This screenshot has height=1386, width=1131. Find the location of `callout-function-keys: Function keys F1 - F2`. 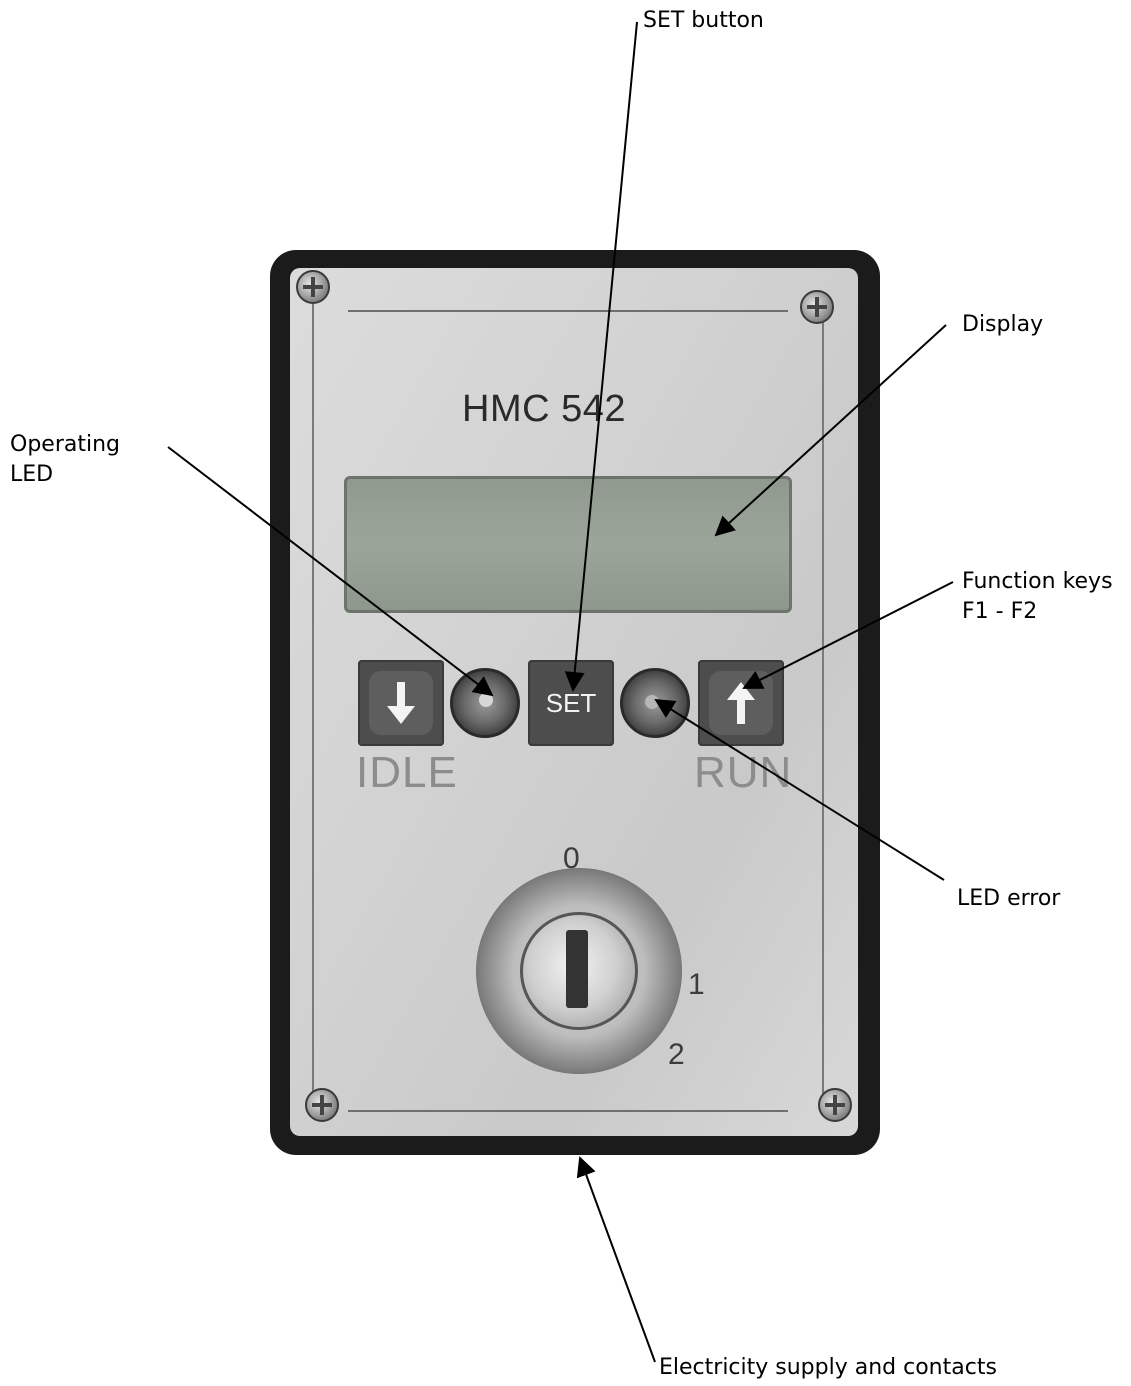

callout-function-keys: Function keys F1 - F2 is located at coordinates (1037, 596).